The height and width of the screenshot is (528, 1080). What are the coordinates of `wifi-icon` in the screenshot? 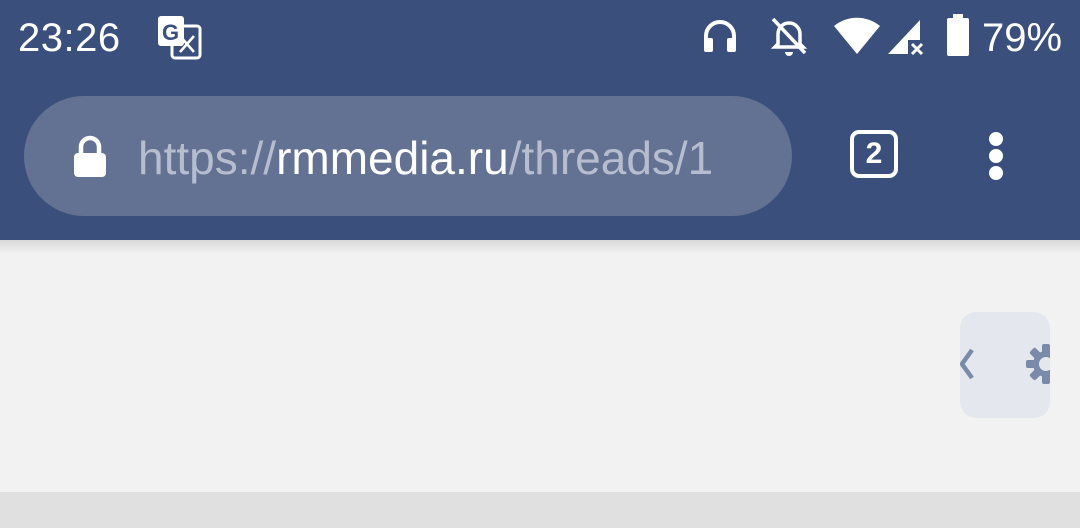 It's located at (857, 35).